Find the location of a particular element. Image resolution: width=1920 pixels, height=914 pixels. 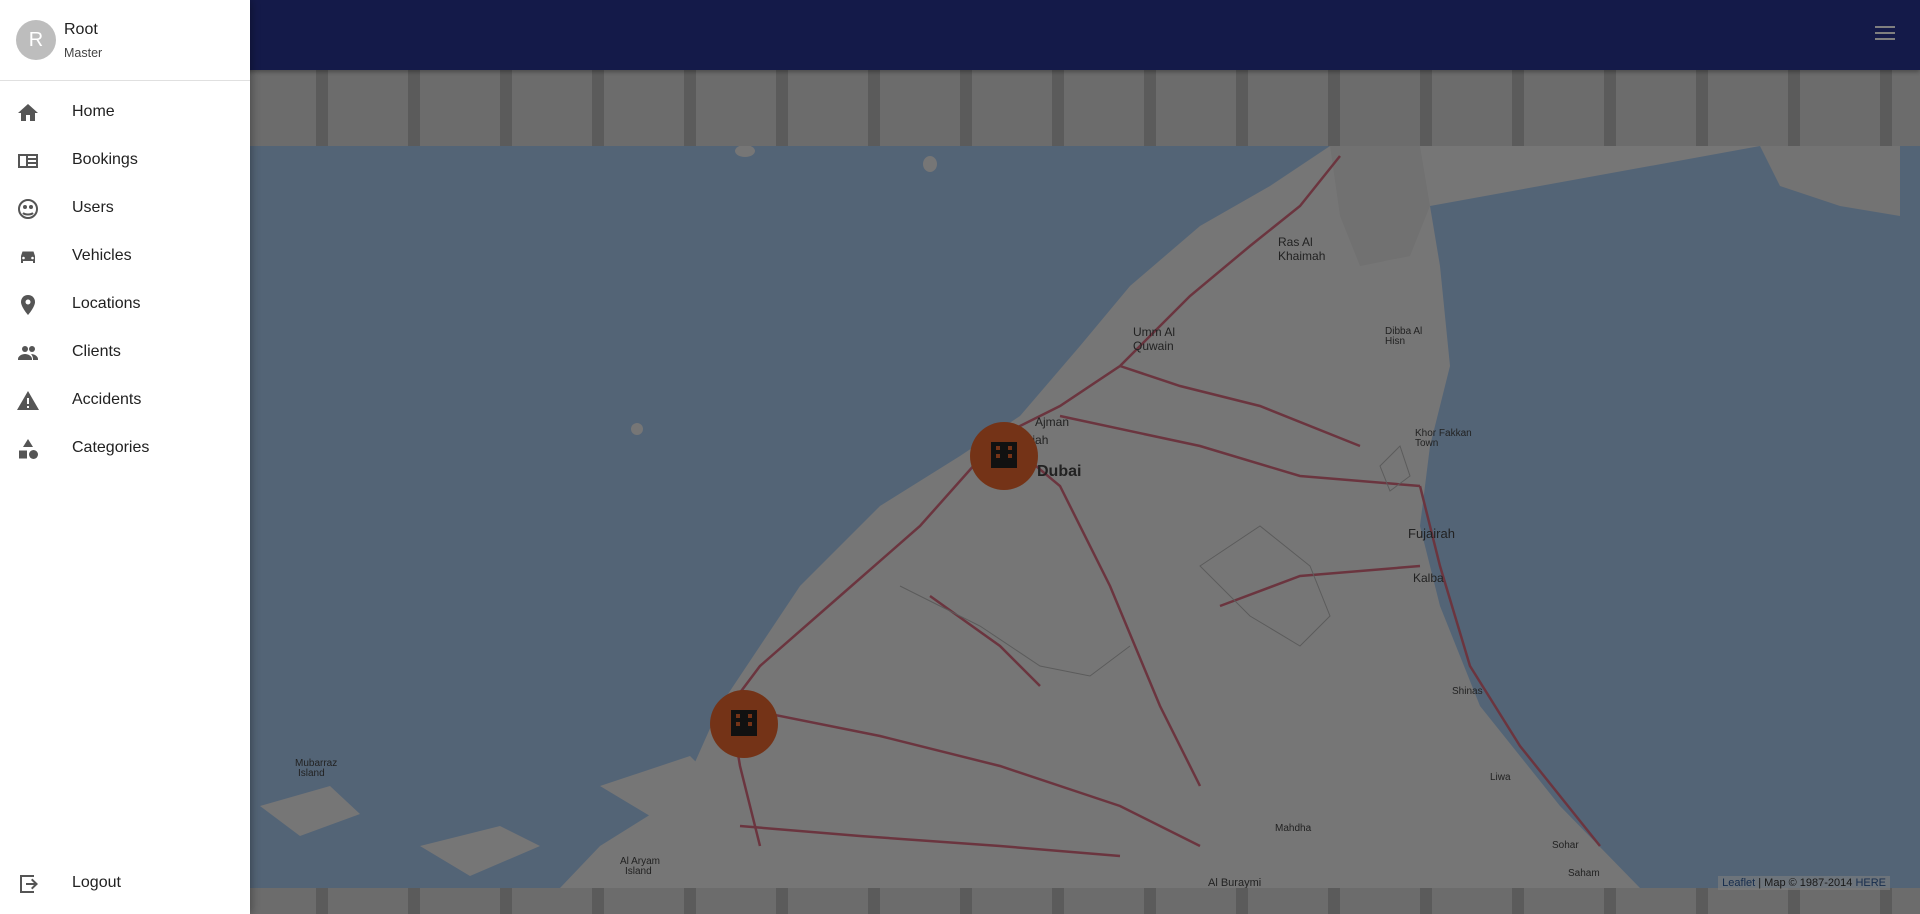

nav-label: Vehicles is located at coordinates (102, 255).